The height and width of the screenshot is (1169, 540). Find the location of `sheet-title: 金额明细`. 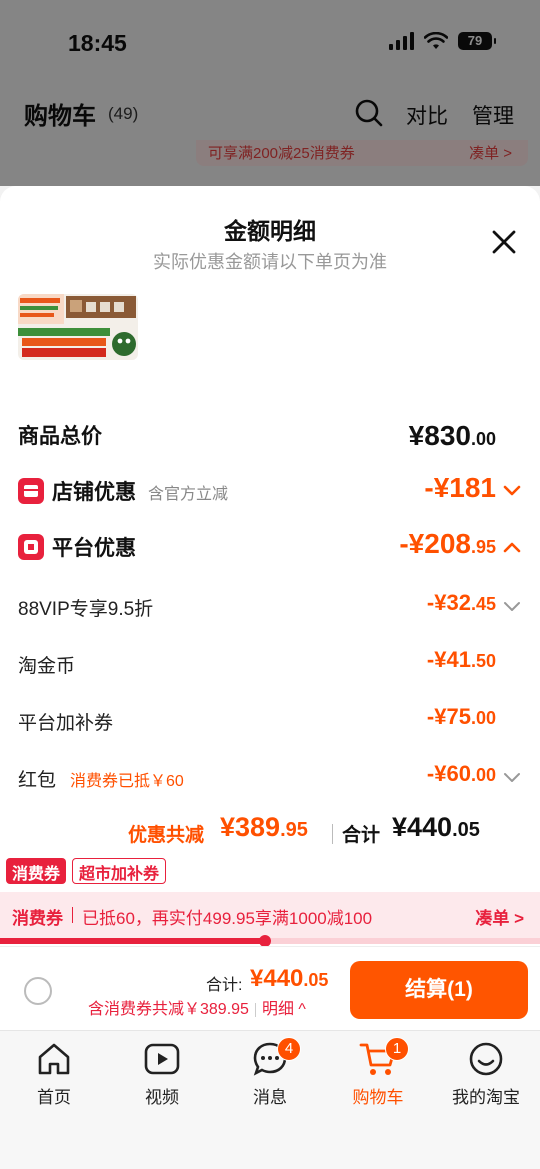

sheet-title: 金额明细 is located at coordinates (270, 231).